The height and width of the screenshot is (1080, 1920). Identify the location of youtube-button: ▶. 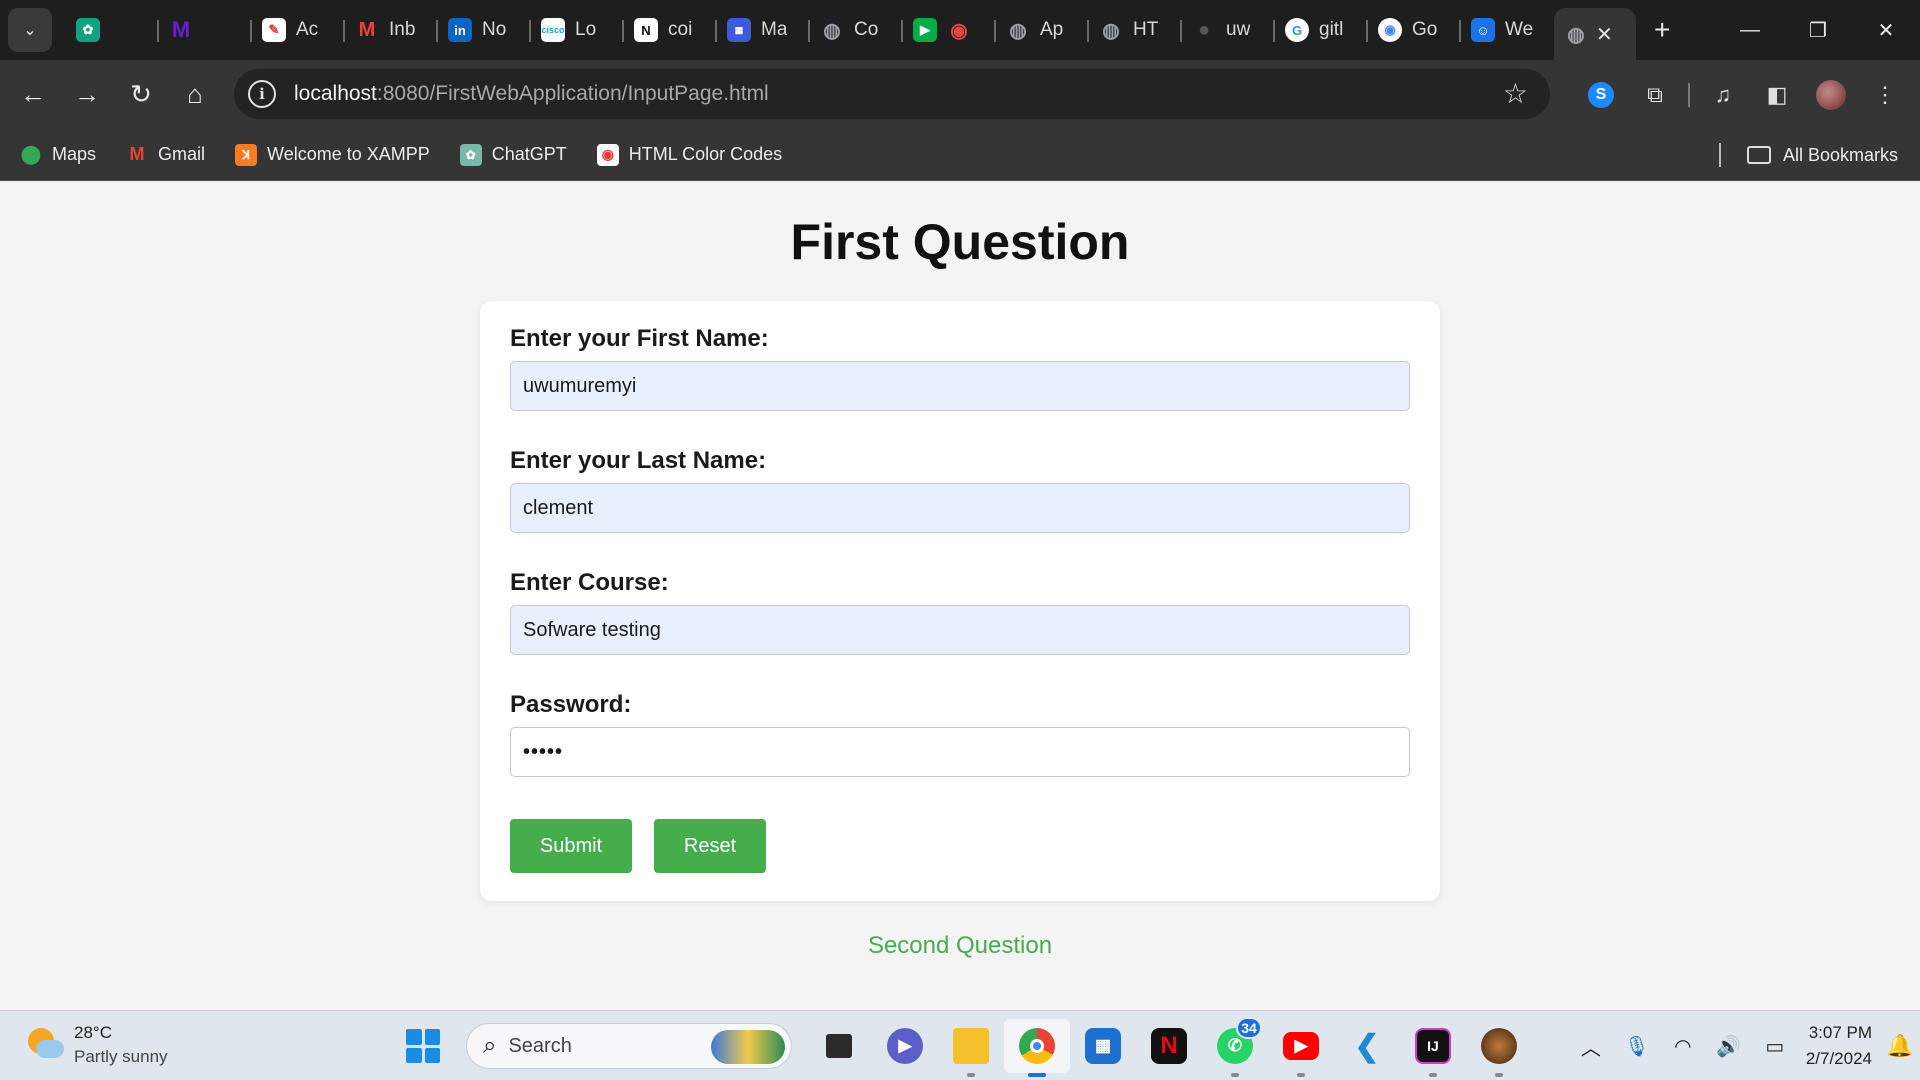
(1301, 1048).